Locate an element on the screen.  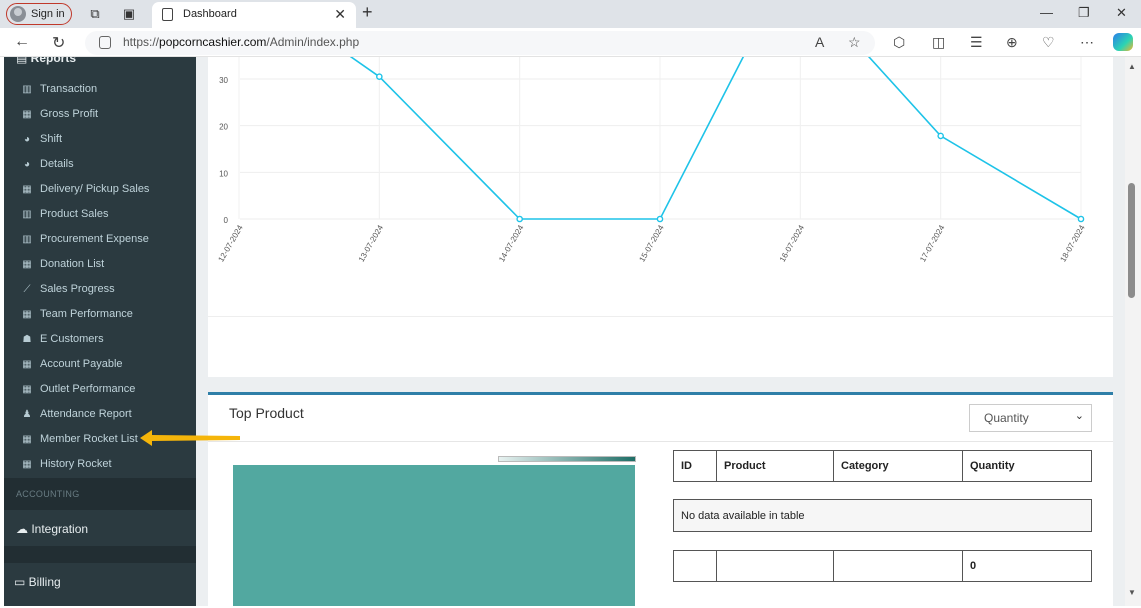
annotation-arrow is located at coordinates (190, 438).